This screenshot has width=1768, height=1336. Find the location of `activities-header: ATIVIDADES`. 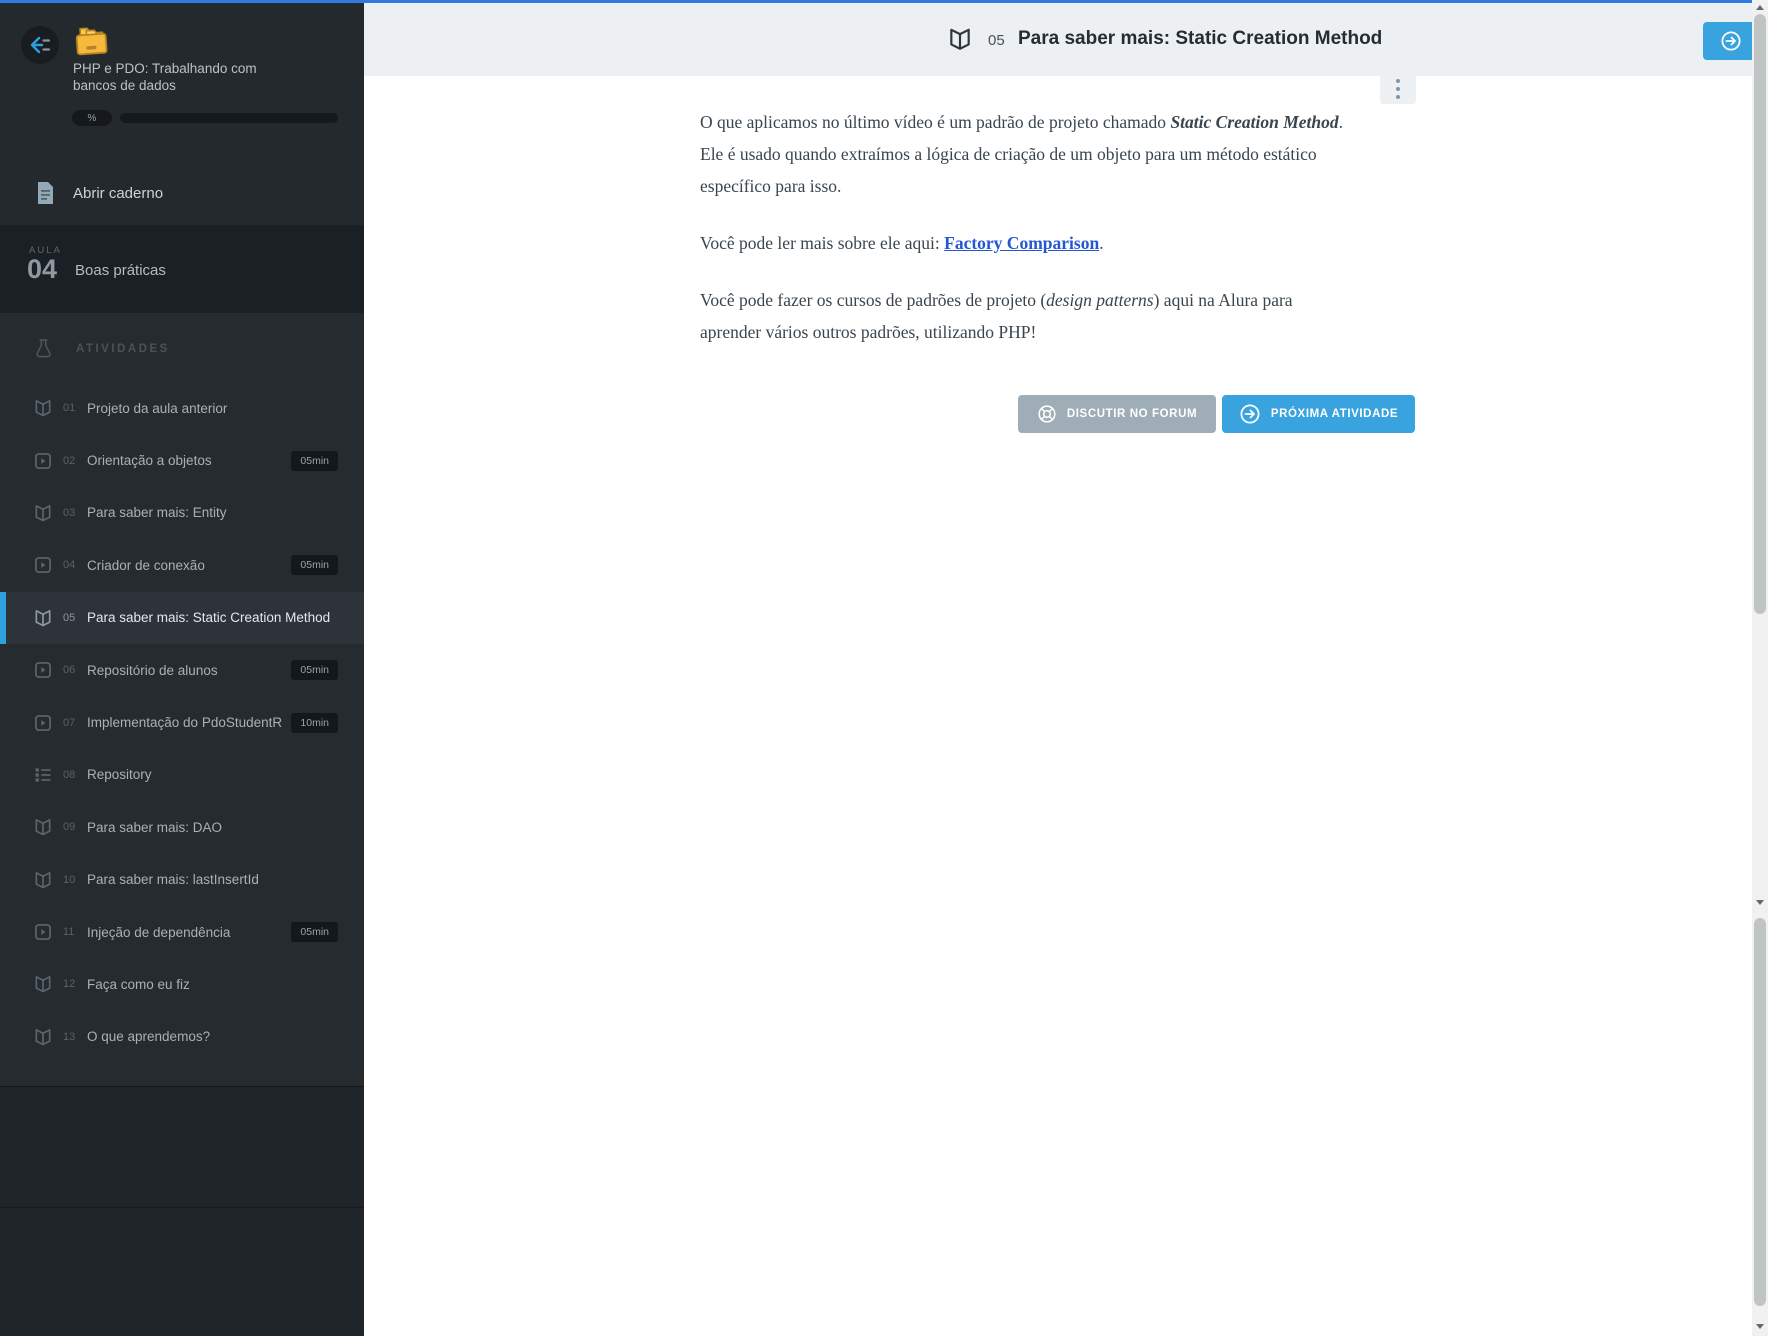

activities-header: ATIVIDADES is located at coordinates (102, 348).